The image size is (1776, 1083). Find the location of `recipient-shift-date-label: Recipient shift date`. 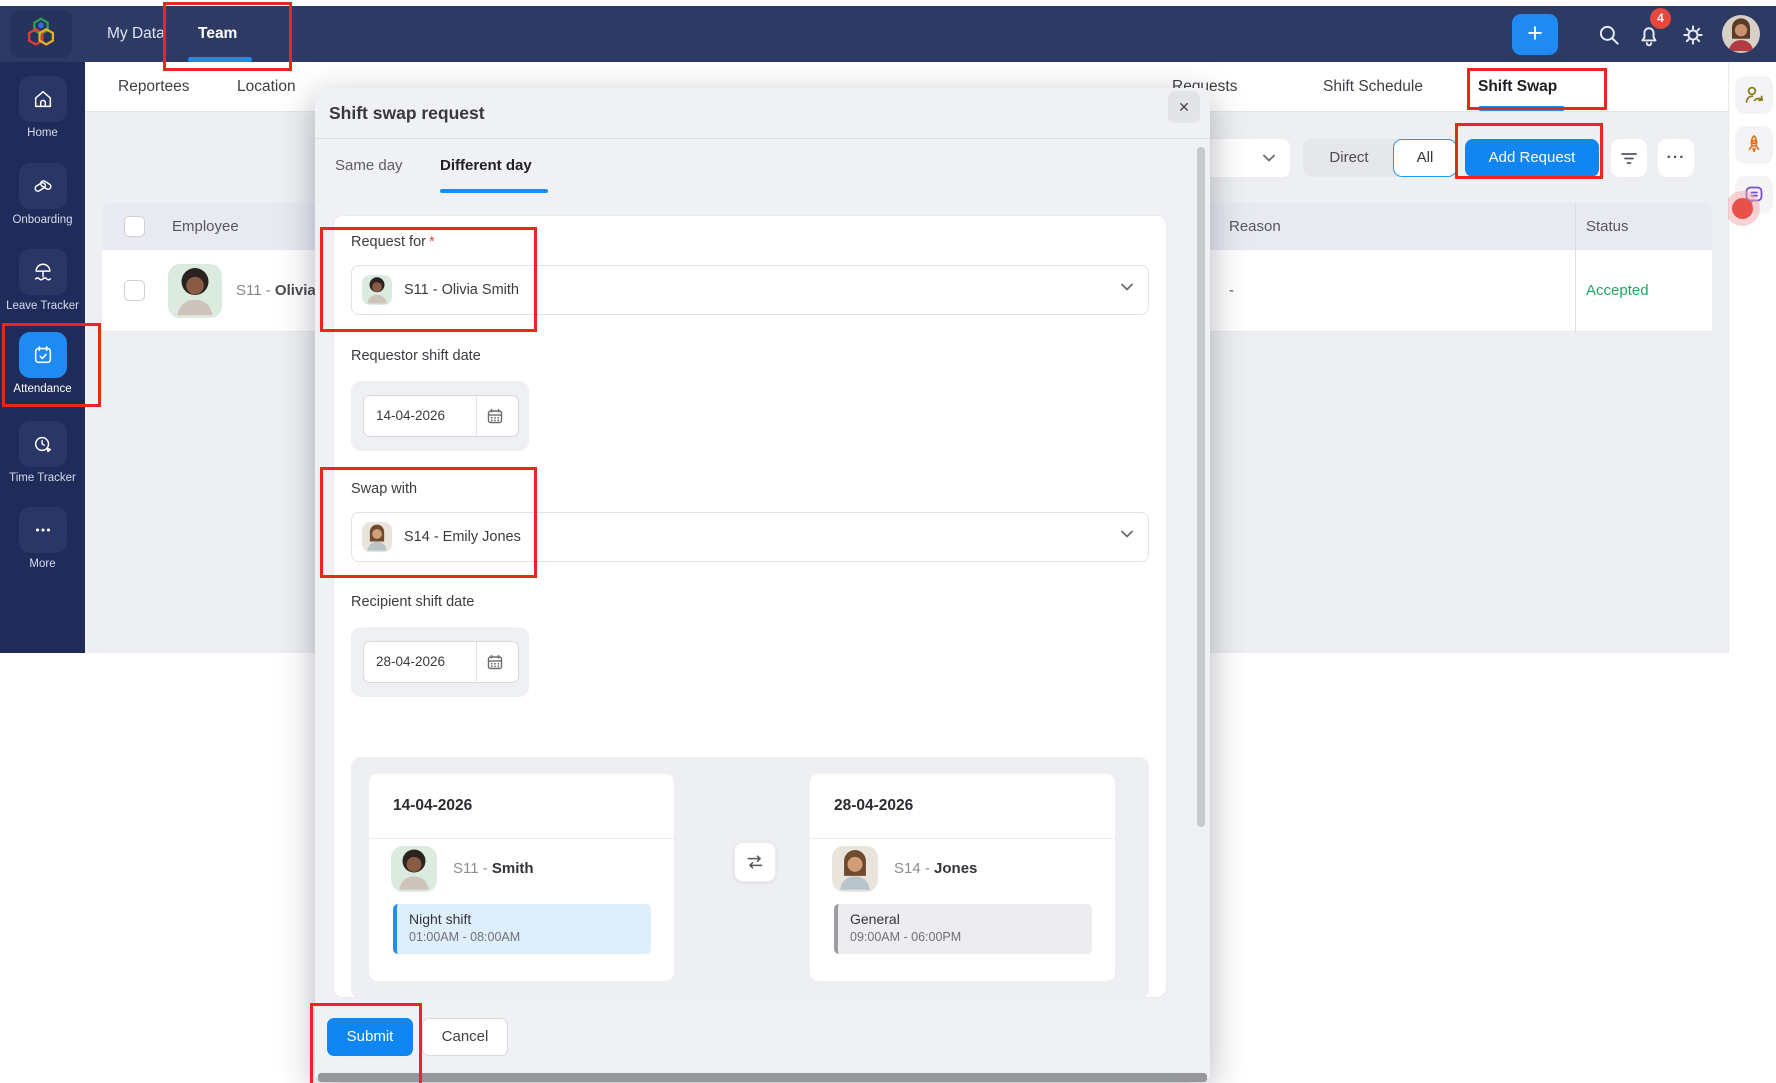

recipient-shift-date-label: Recipient shift date is located at coordinates (413, 602).